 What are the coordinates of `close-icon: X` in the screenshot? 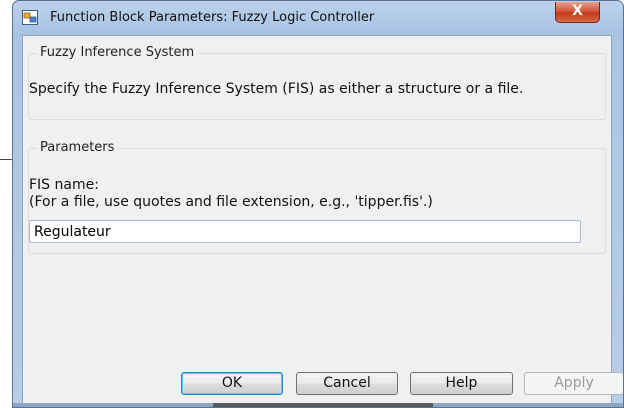 It's located at (577, 11).